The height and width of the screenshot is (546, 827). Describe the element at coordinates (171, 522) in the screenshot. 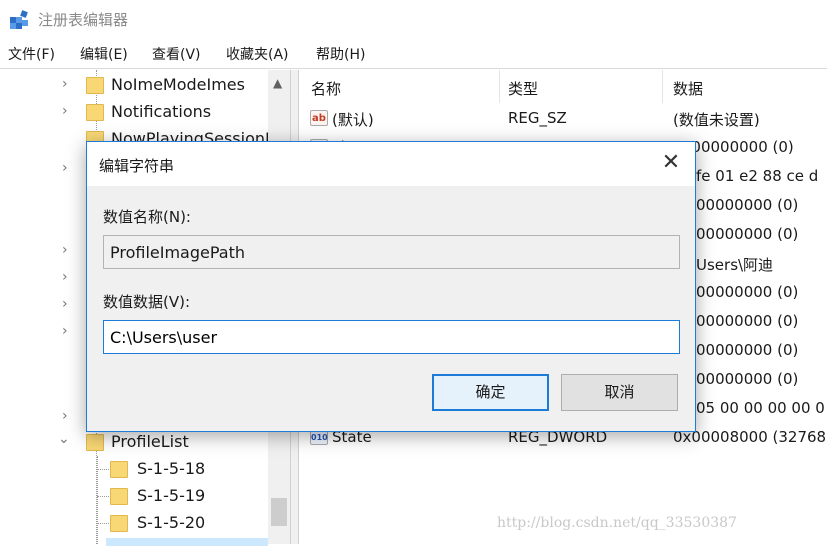

I see `tree-node-label: S-1-5-20` at that location.